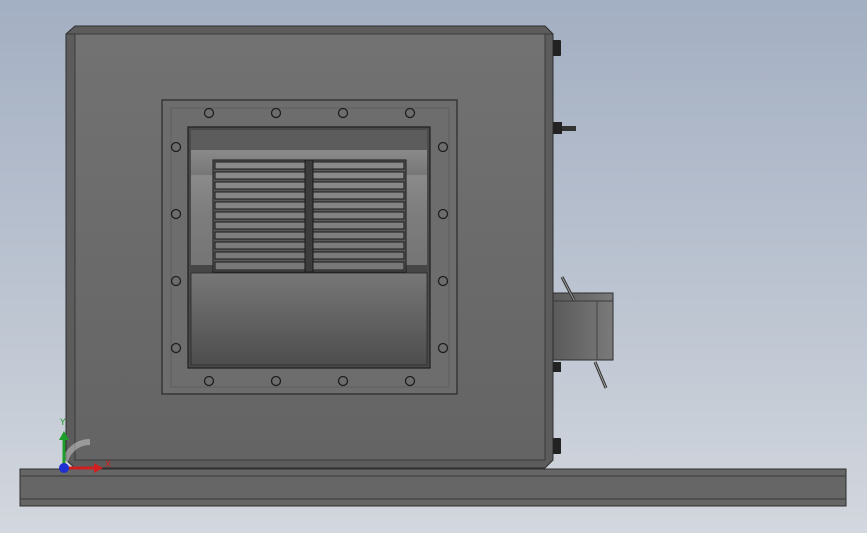 This screenshot has height=533, width=867. I want to click on x-axis-label: X, so click(108, 465).